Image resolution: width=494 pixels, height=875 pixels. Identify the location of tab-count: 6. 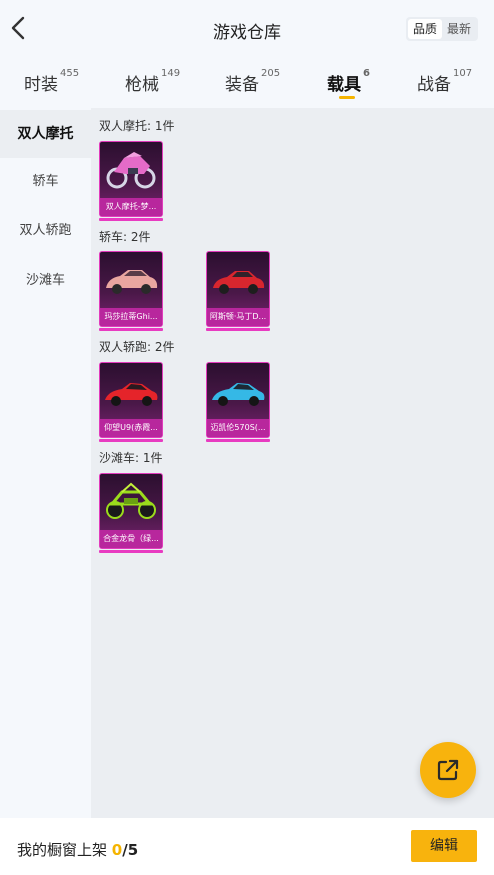
(366, 73).